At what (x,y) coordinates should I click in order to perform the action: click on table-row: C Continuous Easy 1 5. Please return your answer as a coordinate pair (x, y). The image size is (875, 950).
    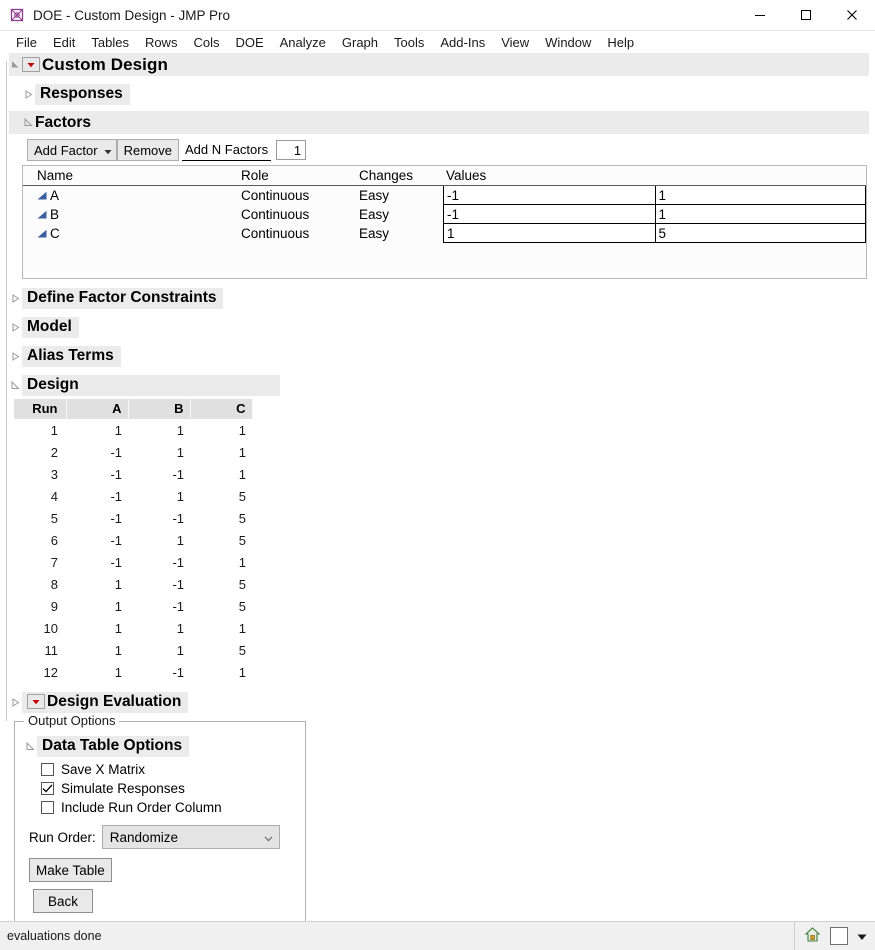
    Looking at the image, I should click on (444, 233).